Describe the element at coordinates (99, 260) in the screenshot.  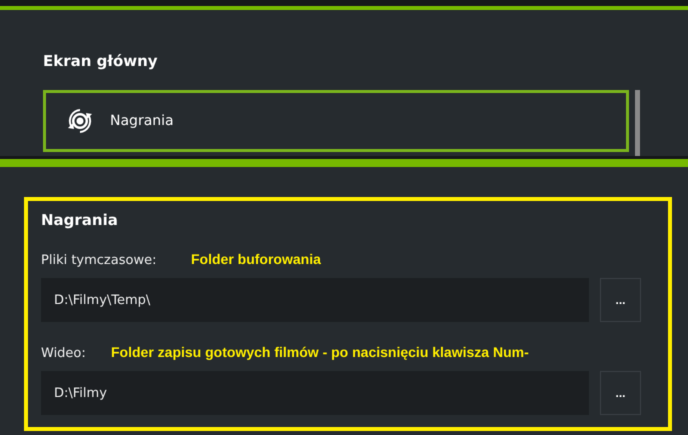
I see `field-label: Pliki tymczasowe:` at that location.